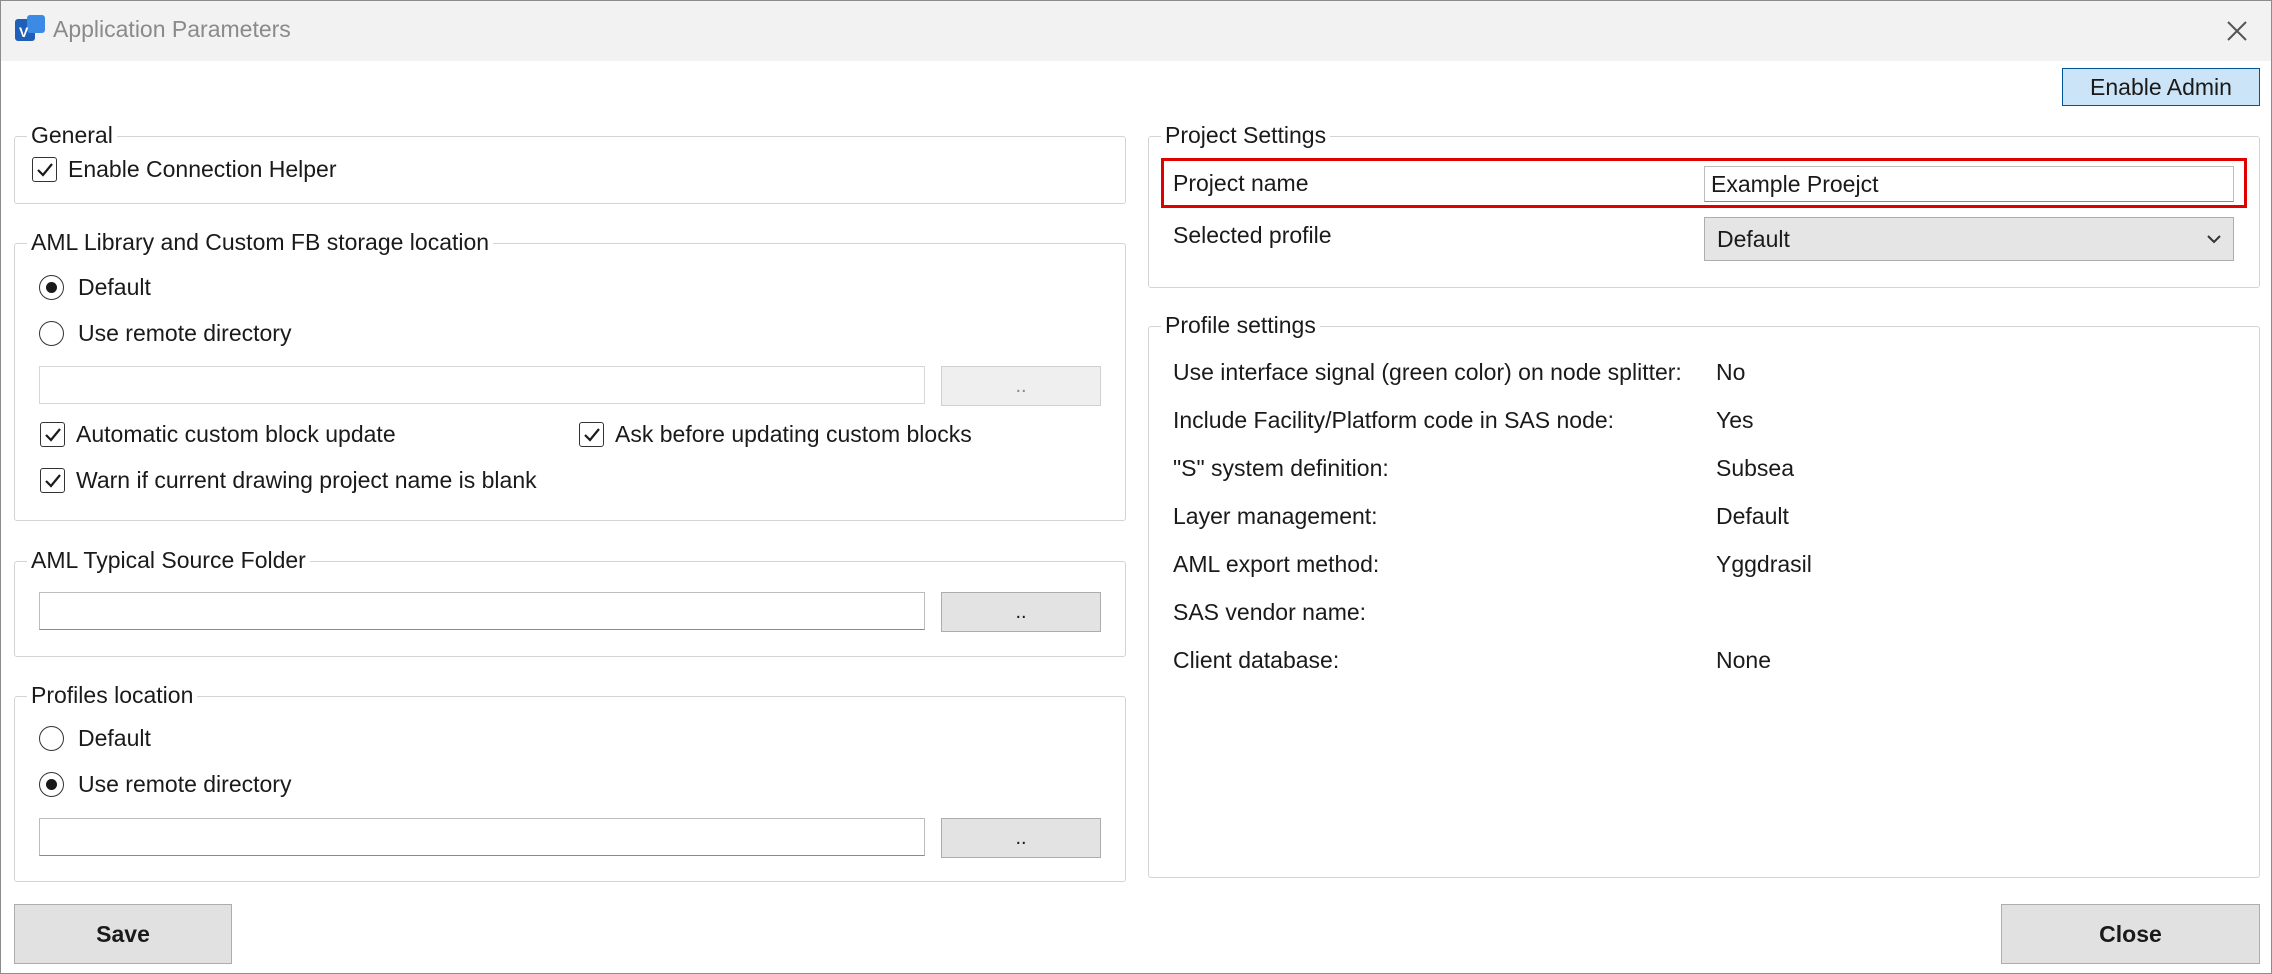 The width and height of the screenshot is (2272, 974). What do you see at coordinates (1743, 660) in the screenshot?
I see `profile-setting-value: None` at bounding box center [1743, 660].